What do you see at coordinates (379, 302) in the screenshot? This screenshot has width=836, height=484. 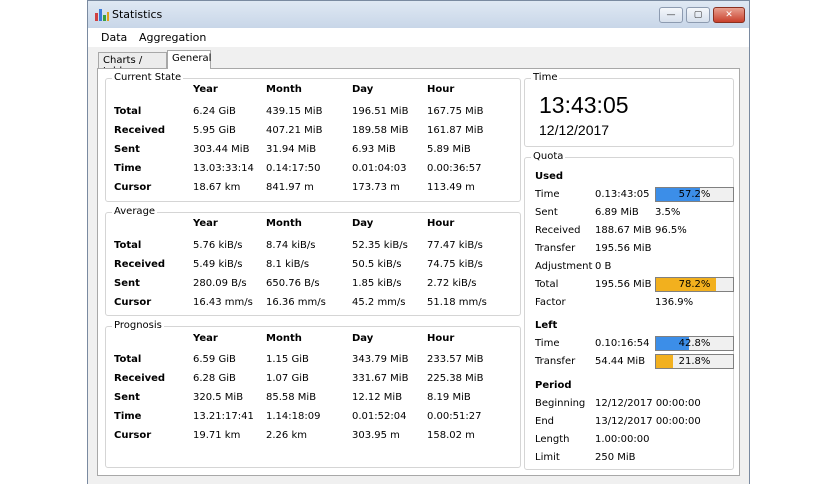 I see `table-cell: 45.2 mm/s` at bounding box center [379, 302].